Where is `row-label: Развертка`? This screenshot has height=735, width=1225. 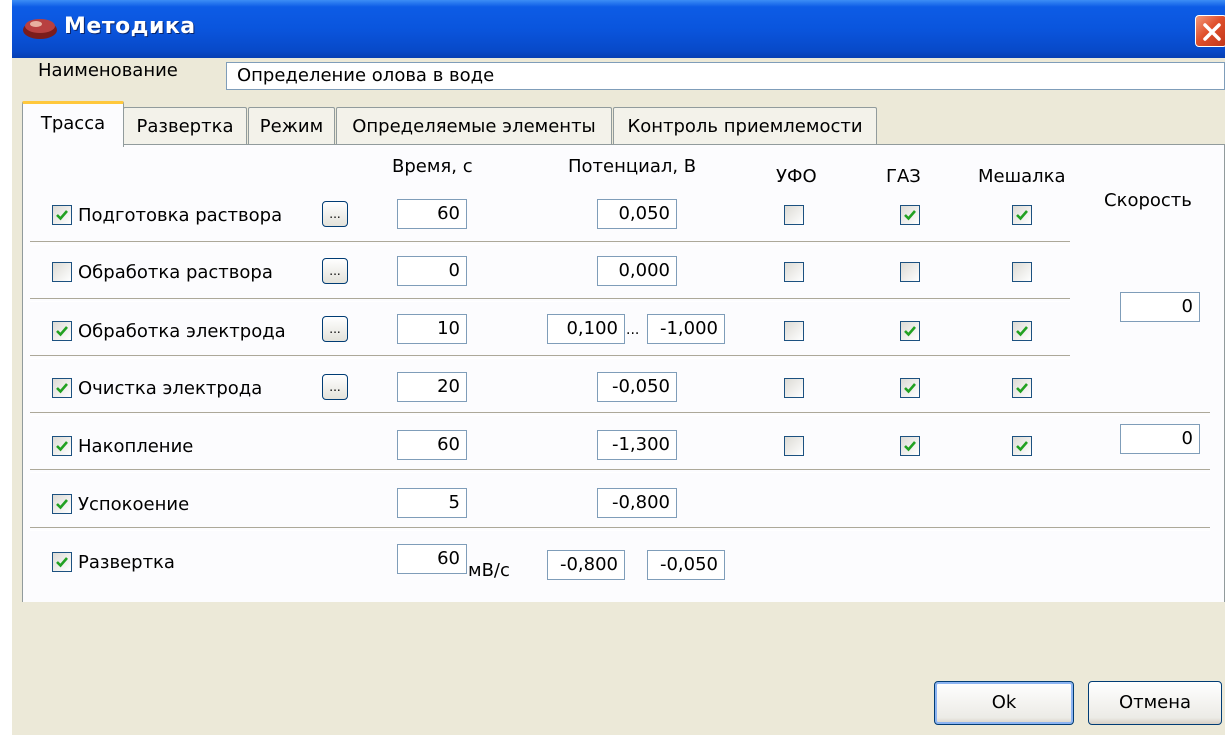 row-label: Развертка is located at coordinates (126, 562).